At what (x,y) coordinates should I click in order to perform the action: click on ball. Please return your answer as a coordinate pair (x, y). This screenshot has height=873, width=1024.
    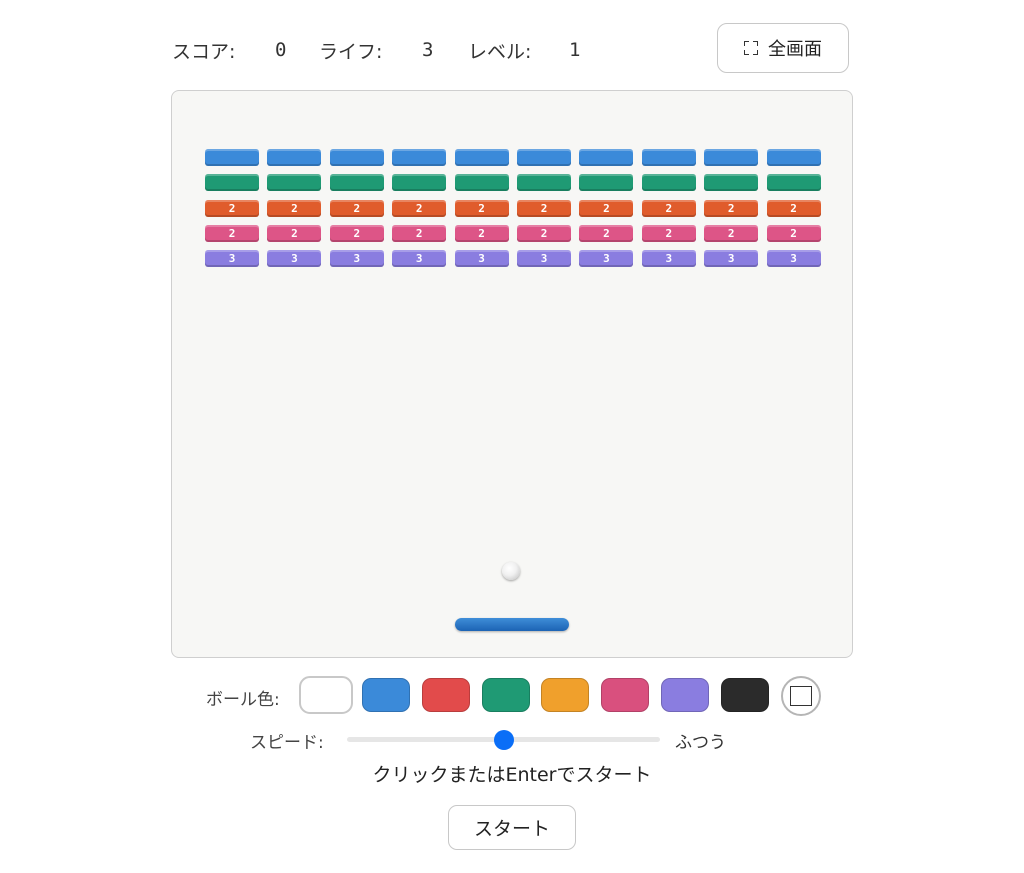
    Looking at the image, I should click on (511, 571).